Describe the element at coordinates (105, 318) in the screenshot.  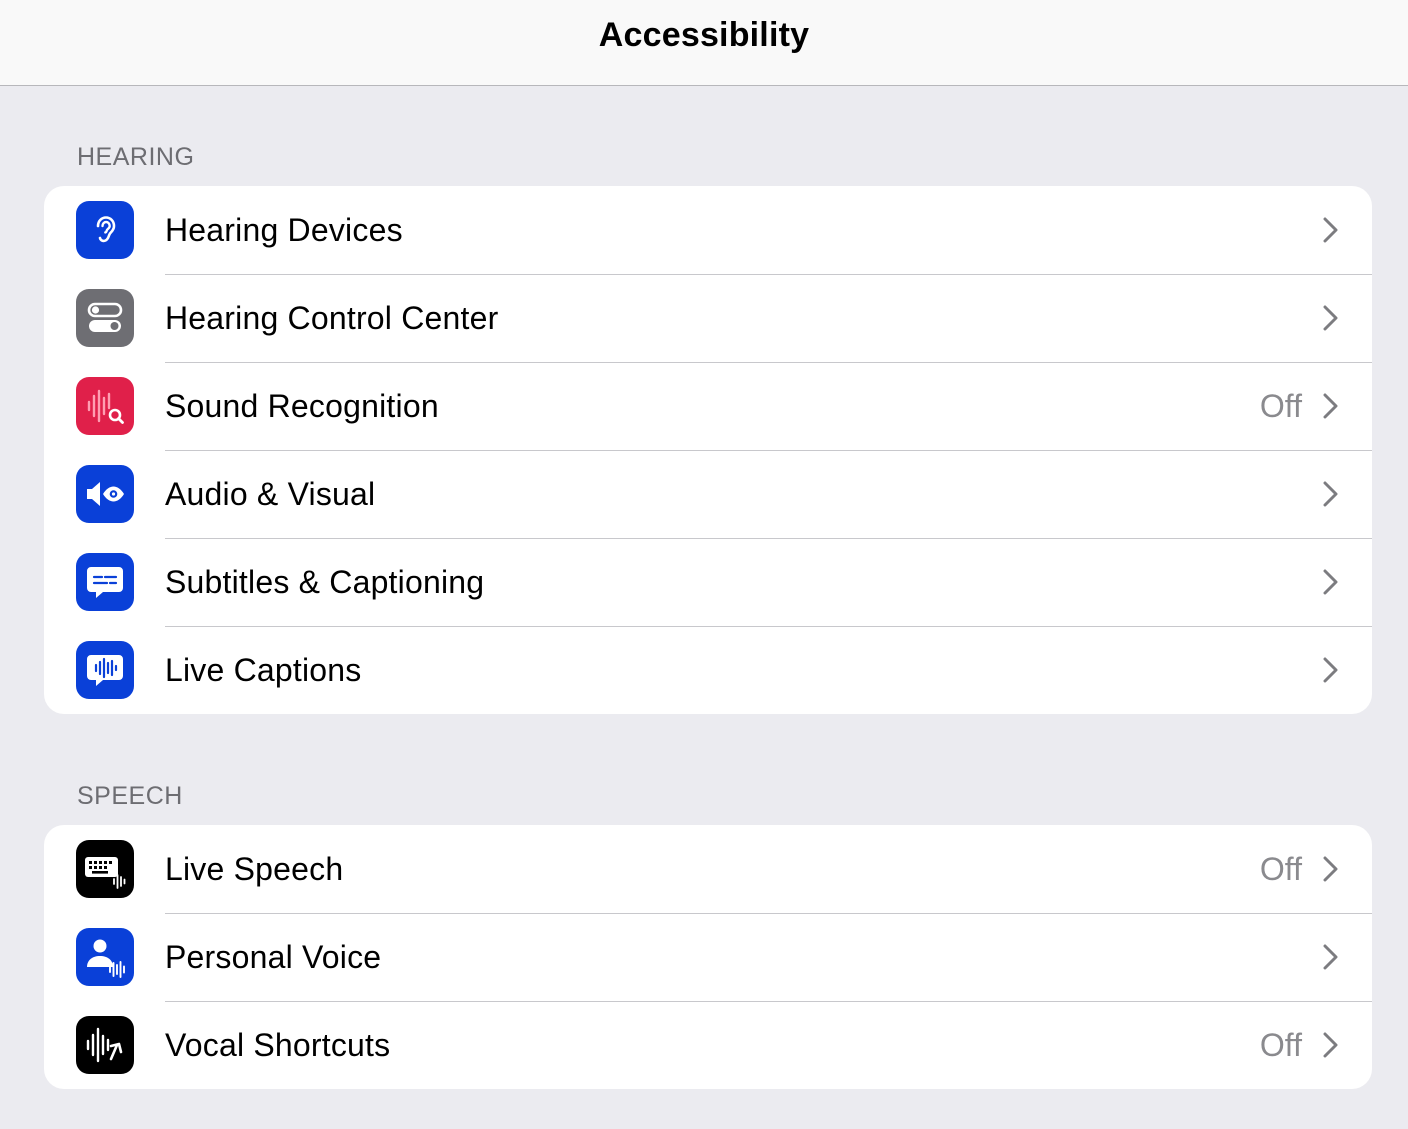
I see `toggles-icon` at that location.